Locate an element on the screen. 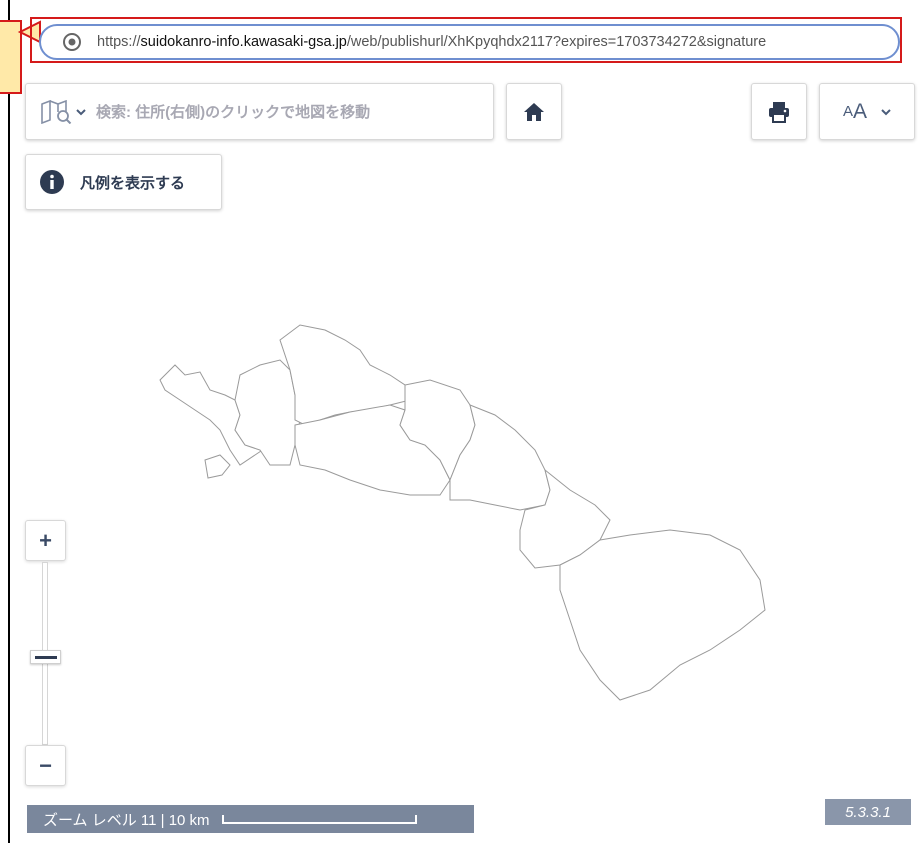  zoom-handle-bar is located at coordinates (45, 657).